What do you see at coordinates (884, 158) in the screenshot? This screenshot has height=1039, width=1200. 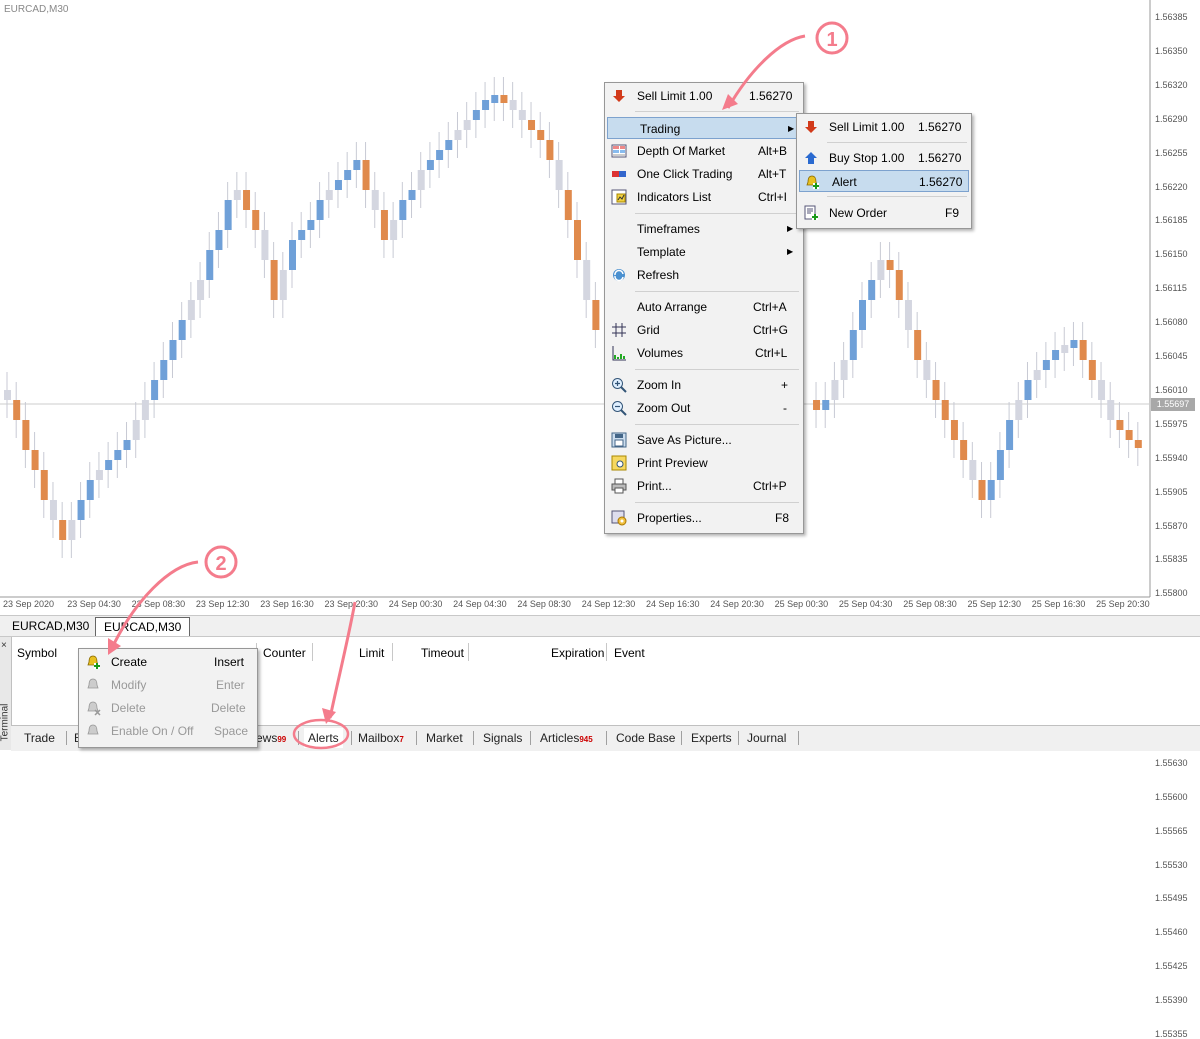 I see `submenu-item-buy-stop: Buy Stop 1.00 1.56270` at bounding box center [884, 158].